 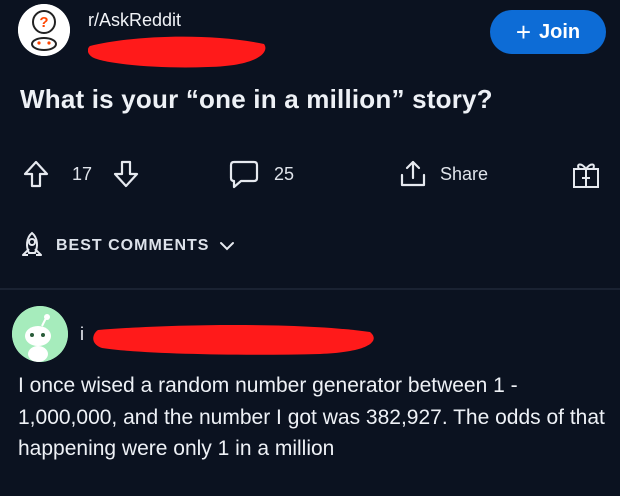 What do you see at coordinates (413, 173) in the screenshot?
I see `share-icon` at bounding box center [413, 173].